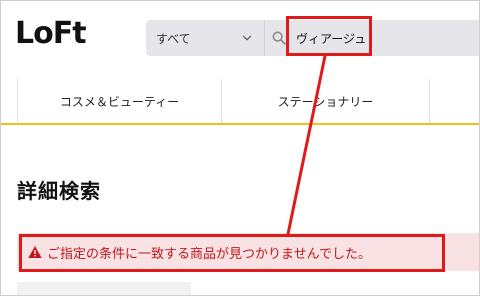 This screenshot has width=480, height=296. I want to click on search-input, so click(379, 38).